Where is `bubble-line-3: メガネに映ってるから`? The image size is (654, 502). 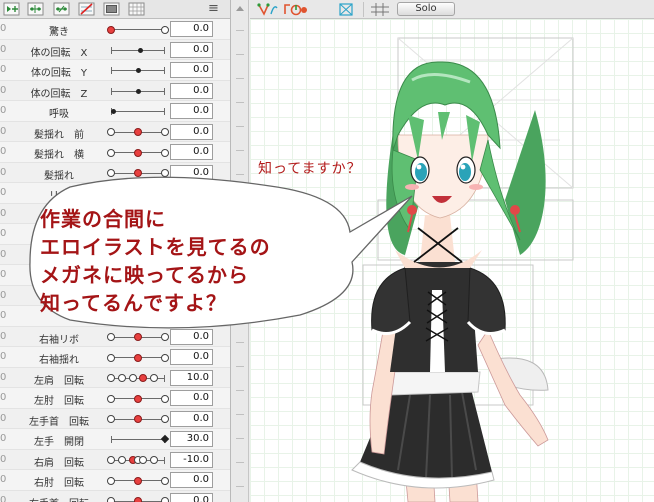 bubble-line-3: メガネに映ってるから is located at coordinates (144, 275).